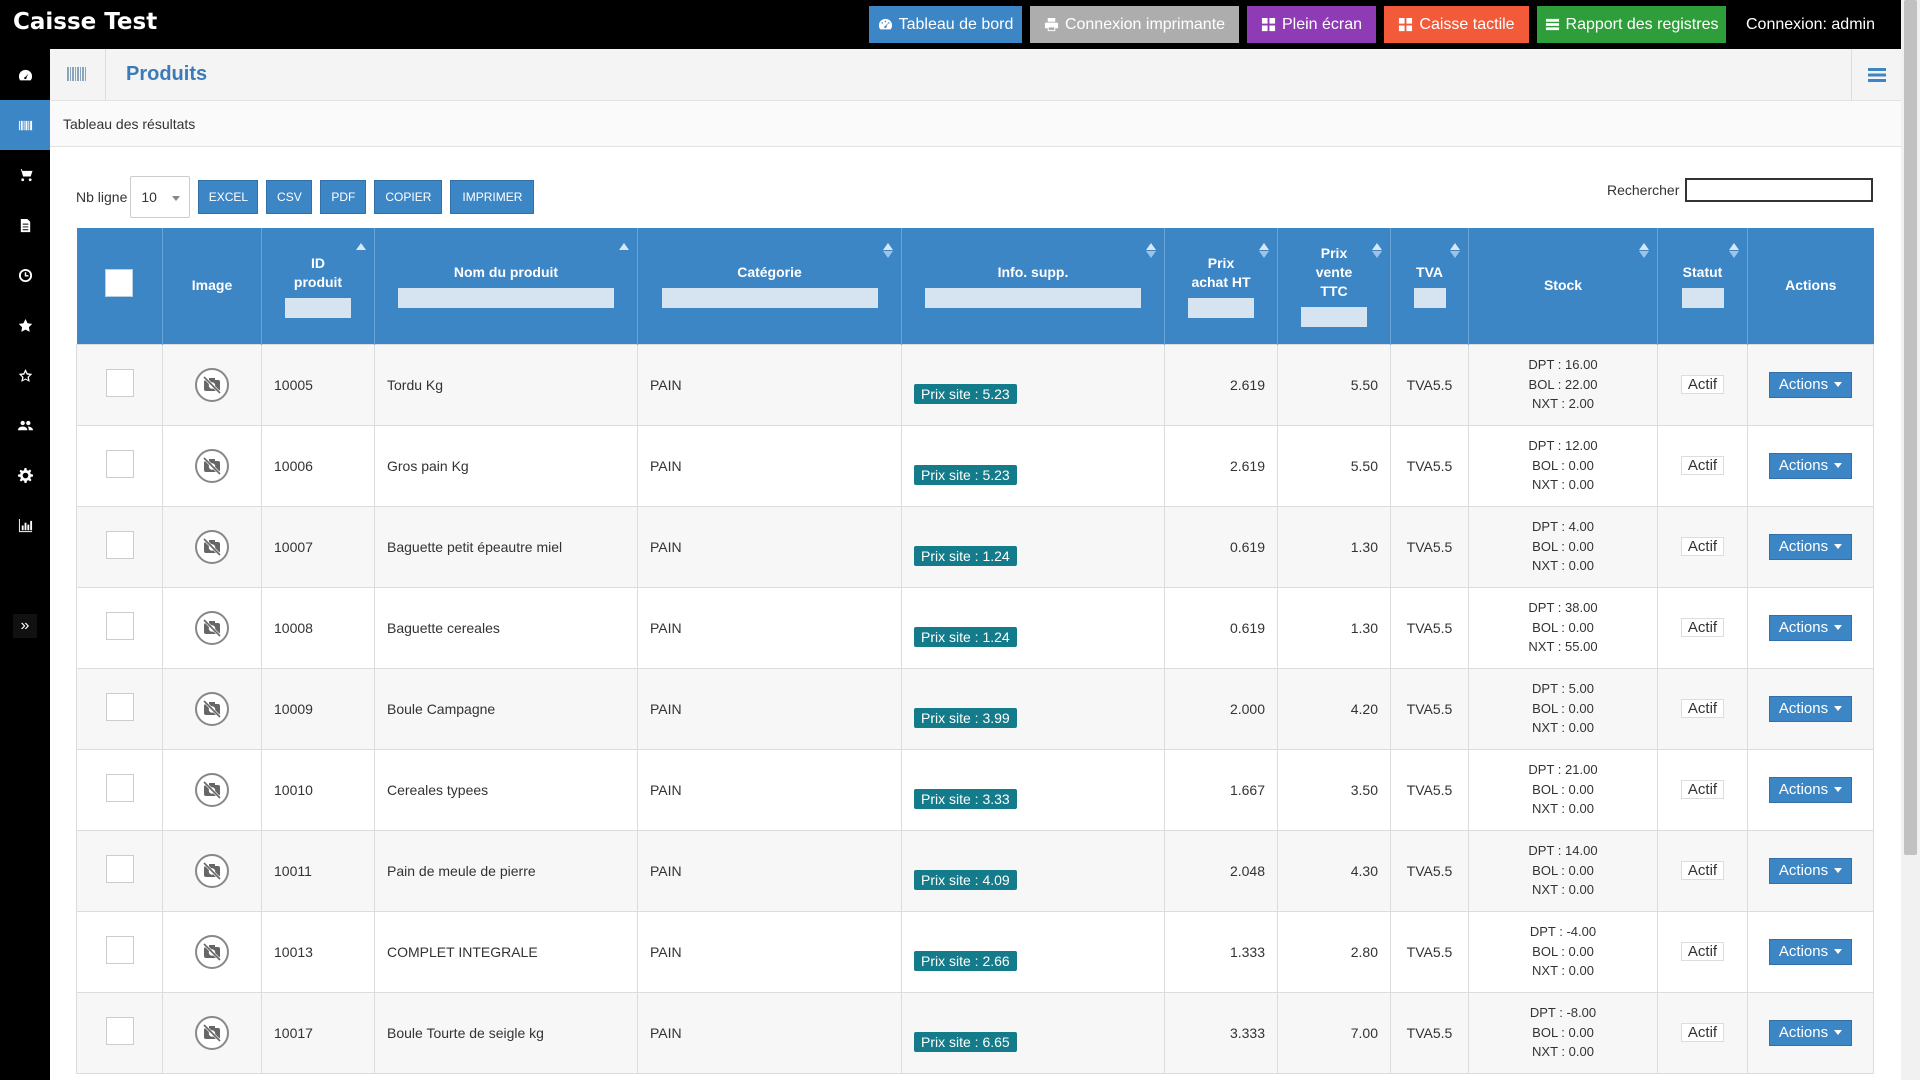 This screenshot has width=1920, height=1080. What do you see at coordinates (160, 197) in the screenshot?
I see `rows-per-page-select: 10` at bounding box center [160, 197].